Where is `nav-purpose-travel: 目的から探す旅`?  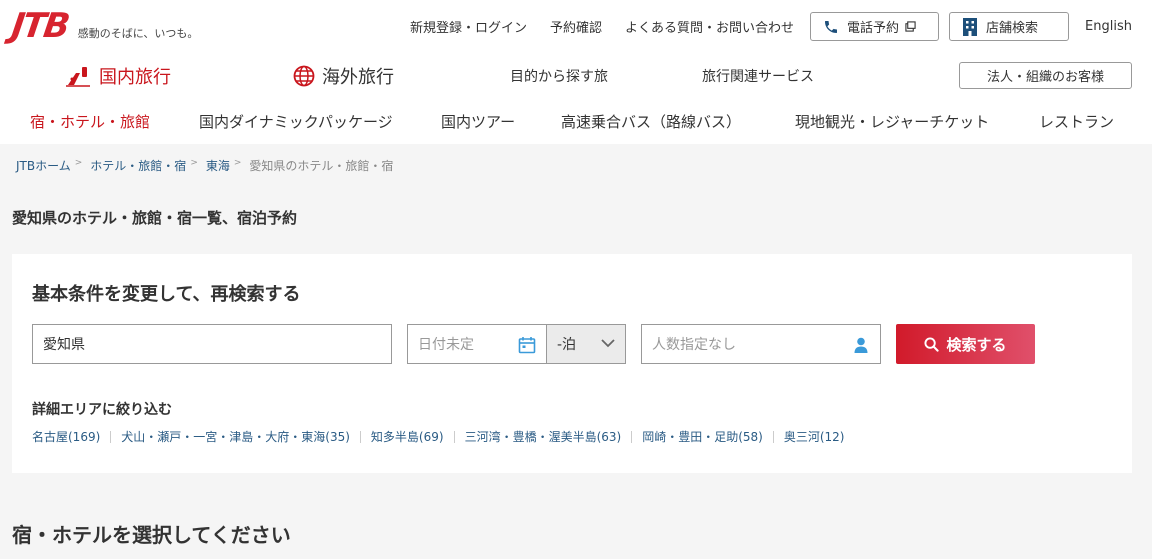
nav-purpose-travel: 目的から探す旅 is located at coordinates (559, 76).